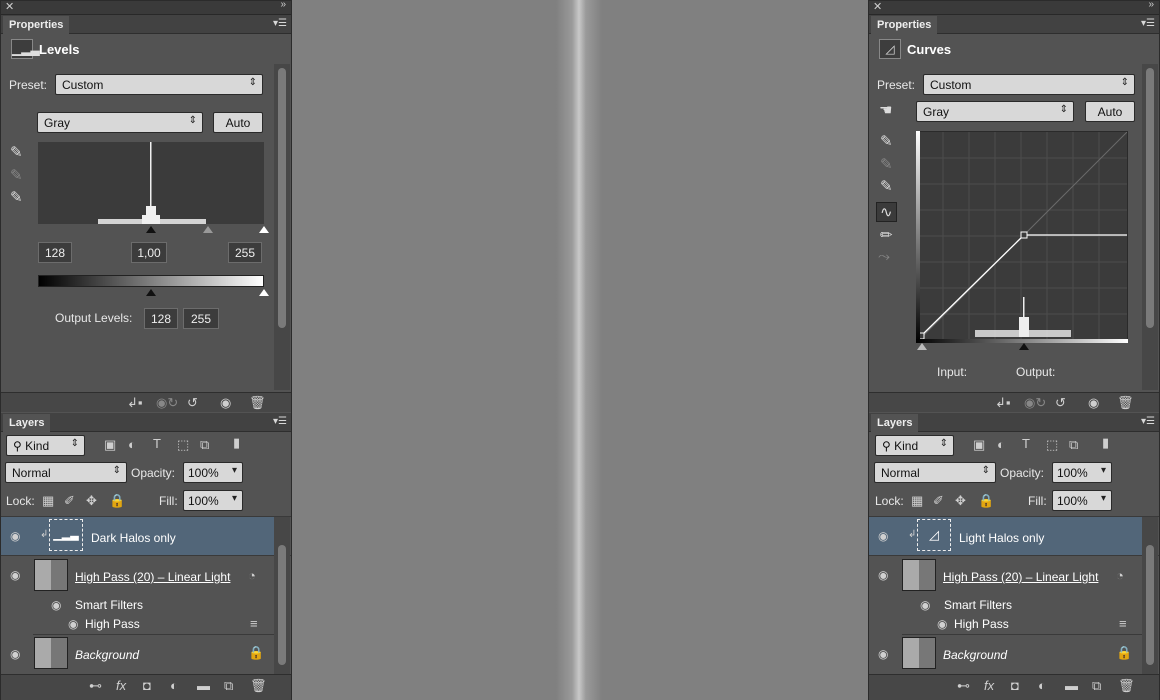 The width and height of the screenshot is (1160, 700). What do you see at coordinates (886, 212) in the screenshot?
I see `curve-tool-icon: ∿` at bounding box center [886, 212].